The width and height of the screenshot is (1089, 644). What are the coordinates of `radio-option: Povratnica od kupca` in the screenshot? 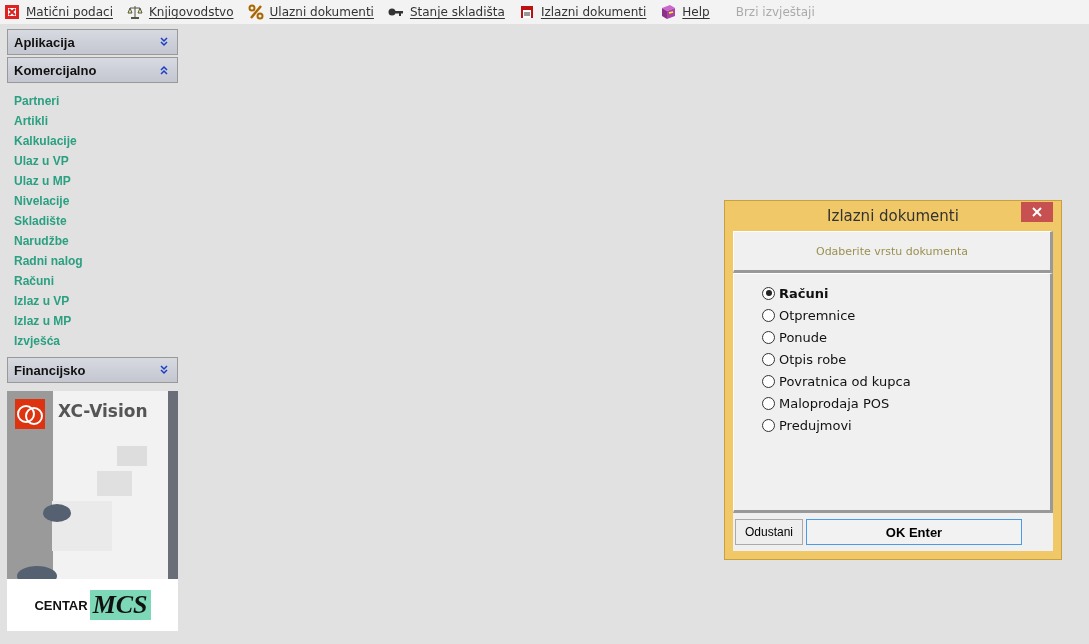 It's located at (906, 381).